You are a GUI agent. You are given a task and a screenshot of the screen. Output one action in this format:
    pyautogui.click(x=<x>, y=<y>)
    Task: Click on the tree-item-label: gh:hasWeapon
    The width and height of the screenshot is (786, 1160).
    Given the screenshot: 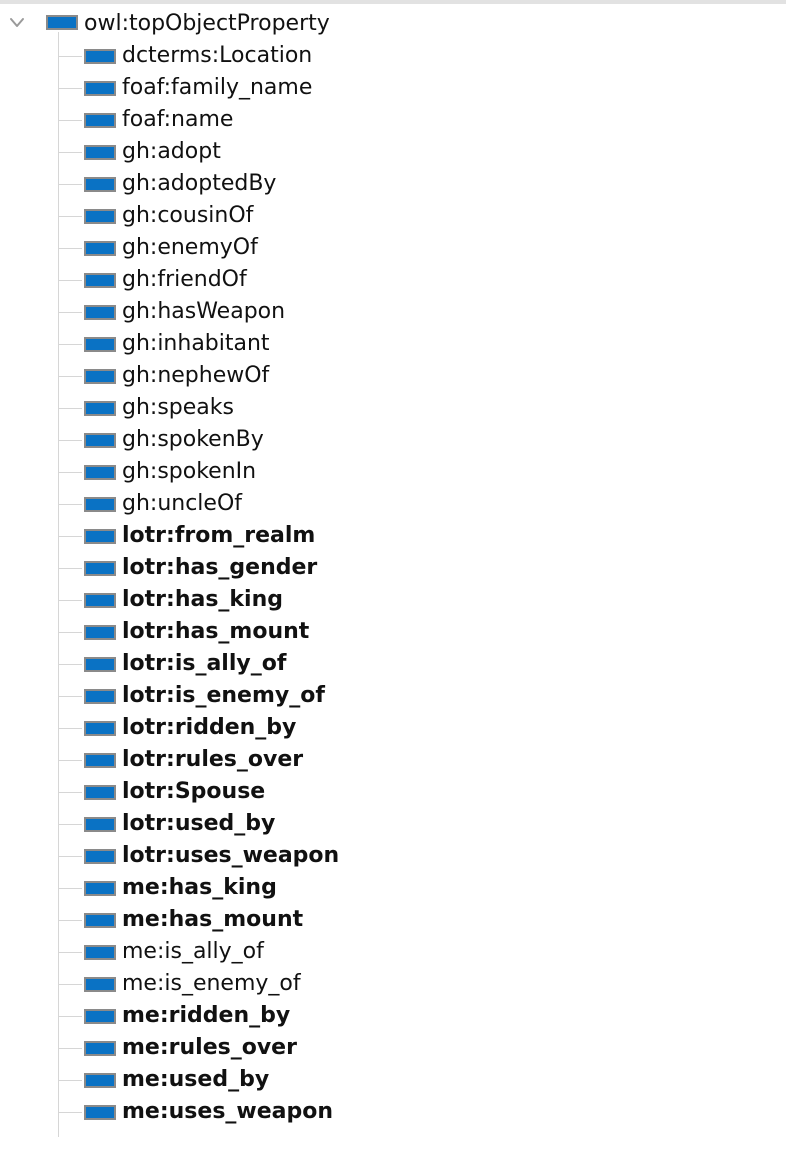 What is the action you would take?
    pyautogui.click(x=203, y=312)
    